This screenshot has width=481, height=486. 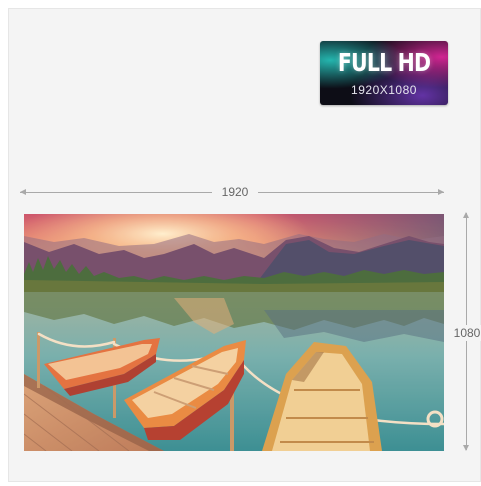 I want to click on badge-resolution: 1920X1080, so click(x=384, y=90).